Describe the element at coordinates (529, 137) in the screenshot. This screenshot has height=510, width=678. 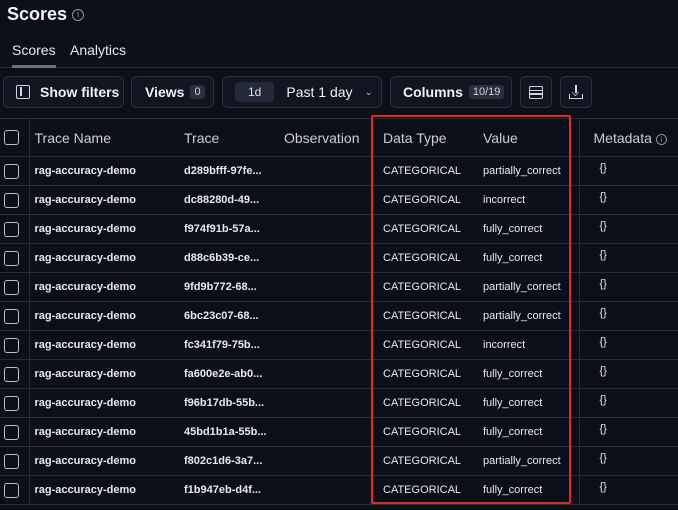
I see `header-value: Value` at that location.